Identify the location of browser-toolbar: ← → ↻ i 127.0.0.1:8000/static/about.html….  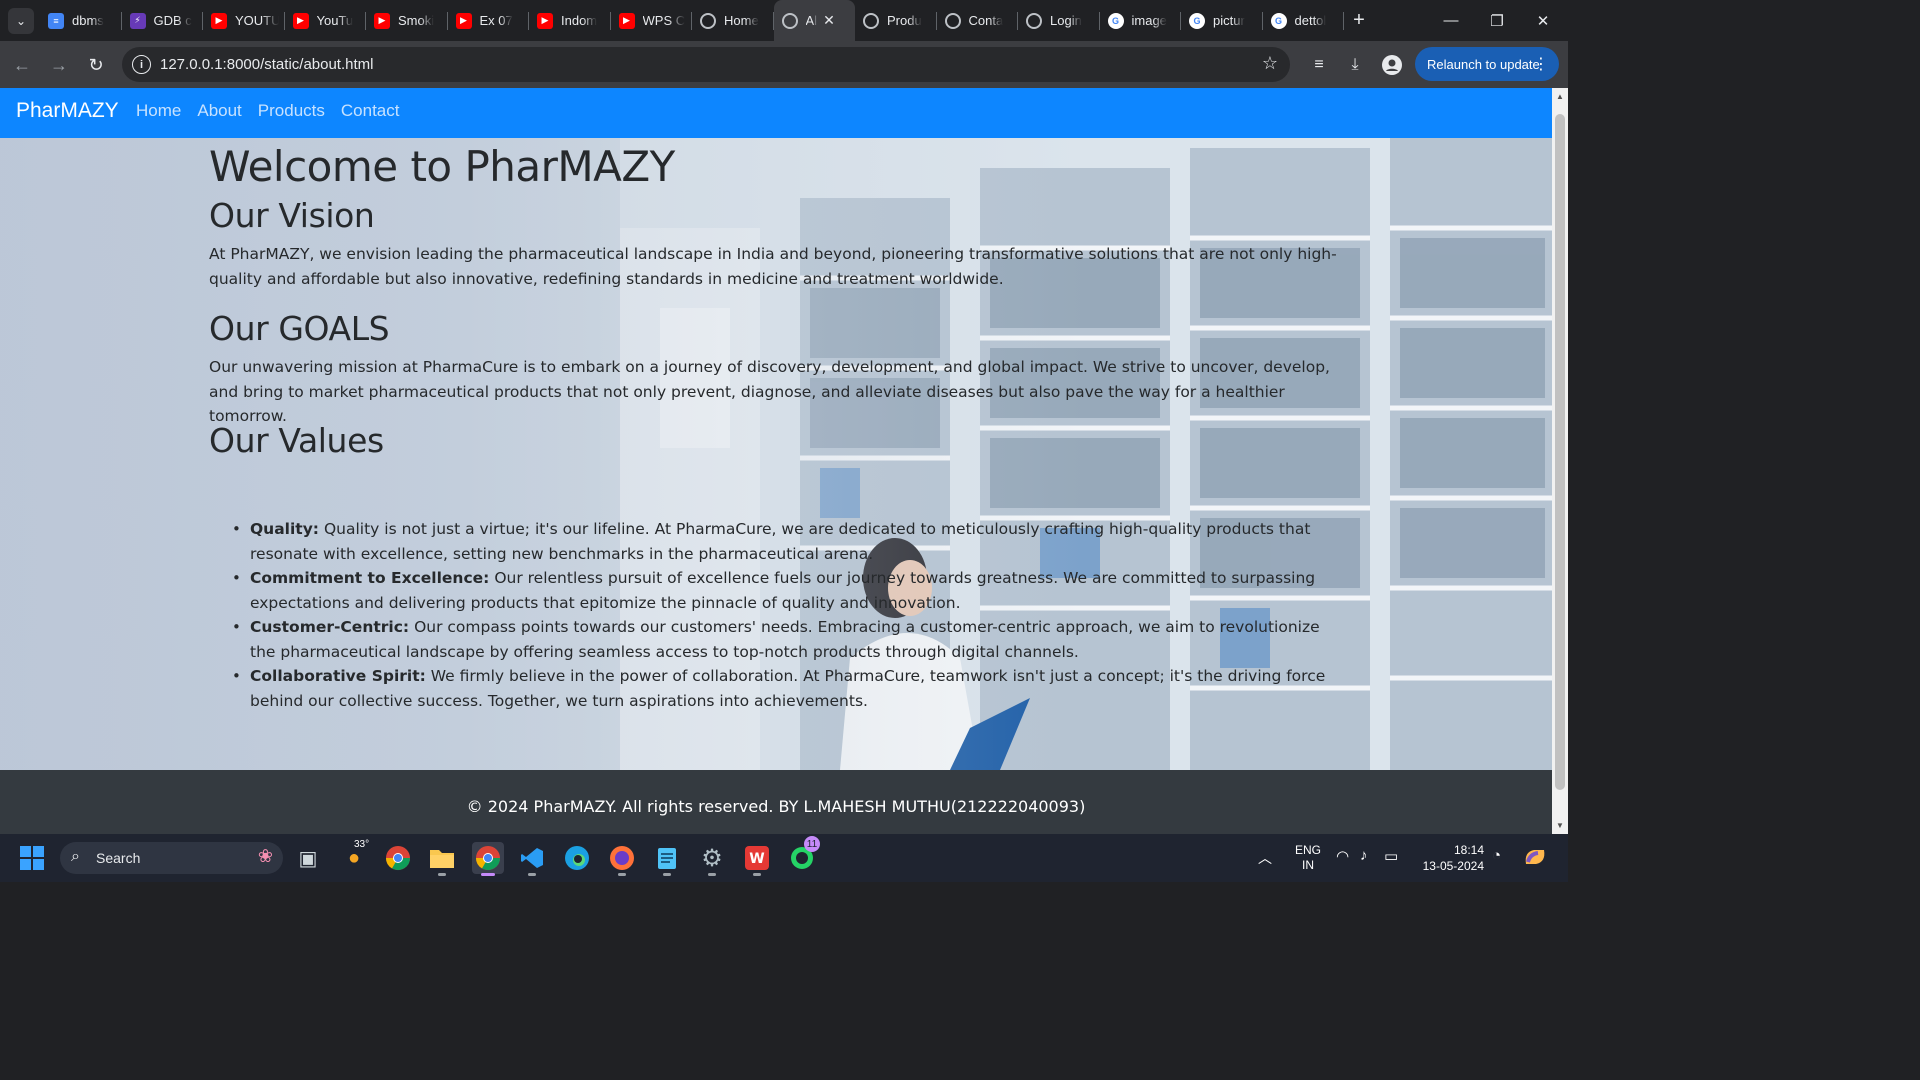
(784, 64).